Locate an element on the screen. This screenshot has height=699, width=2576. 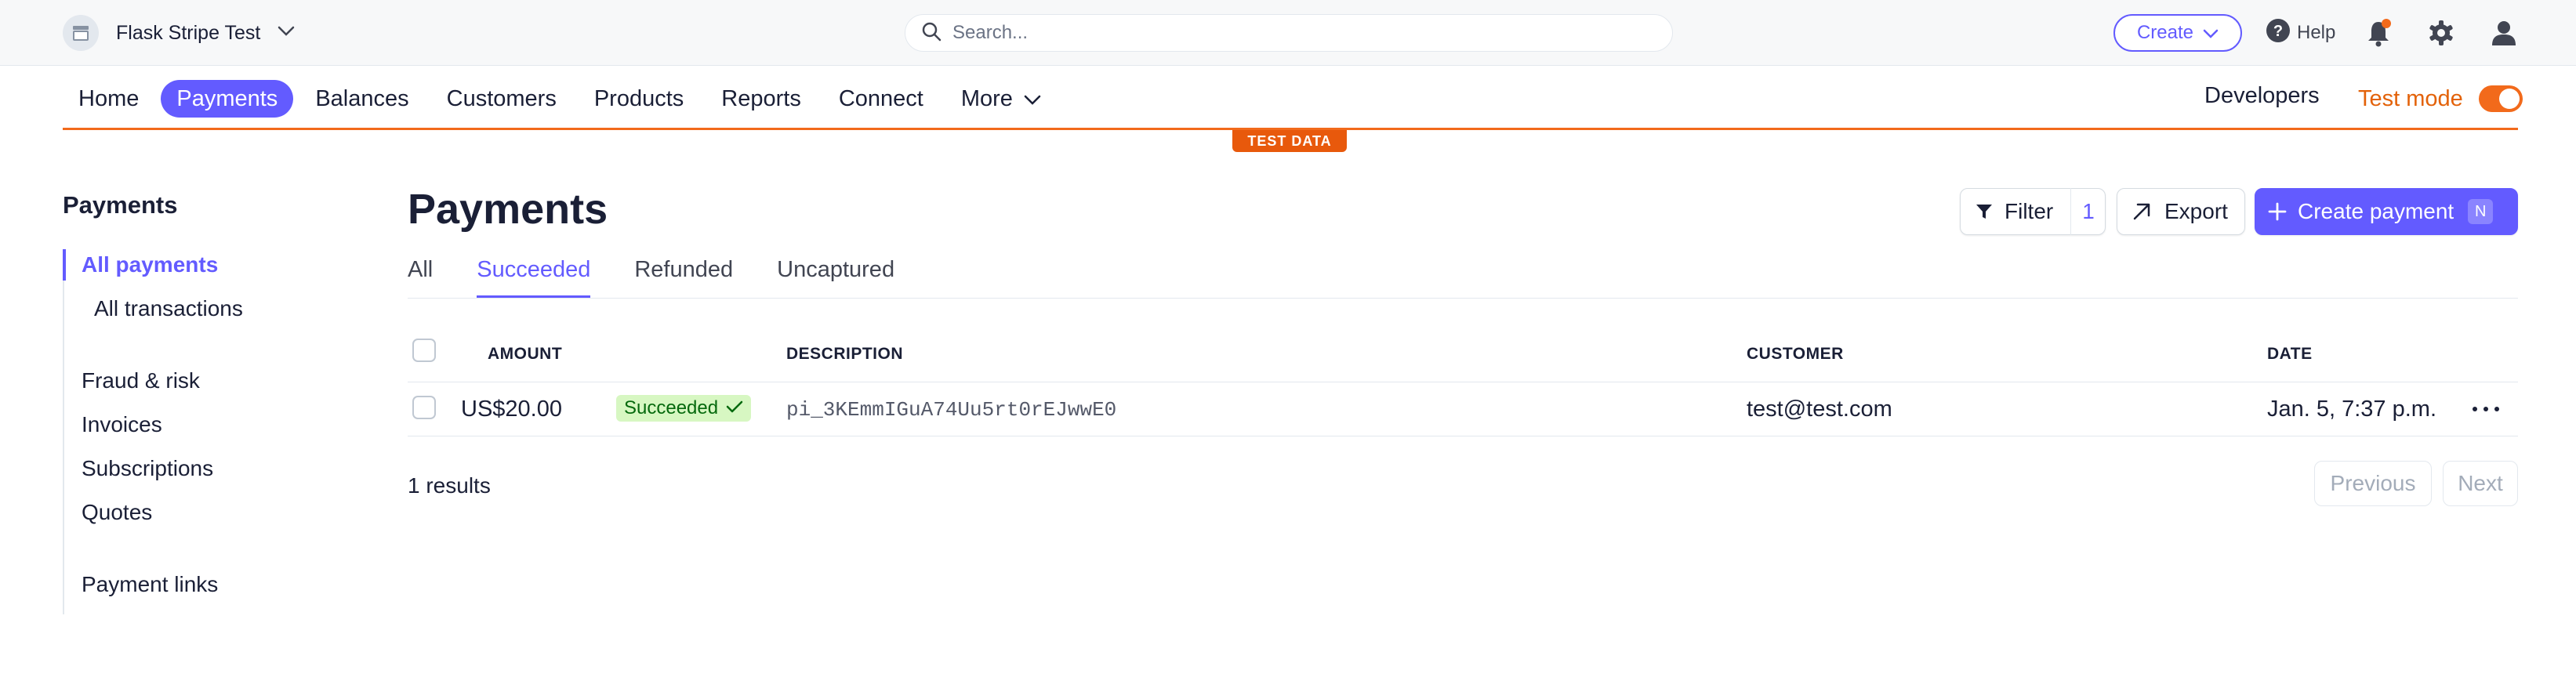
keyboard-shortcut-badge: N is located at coordinates (2481, 211).